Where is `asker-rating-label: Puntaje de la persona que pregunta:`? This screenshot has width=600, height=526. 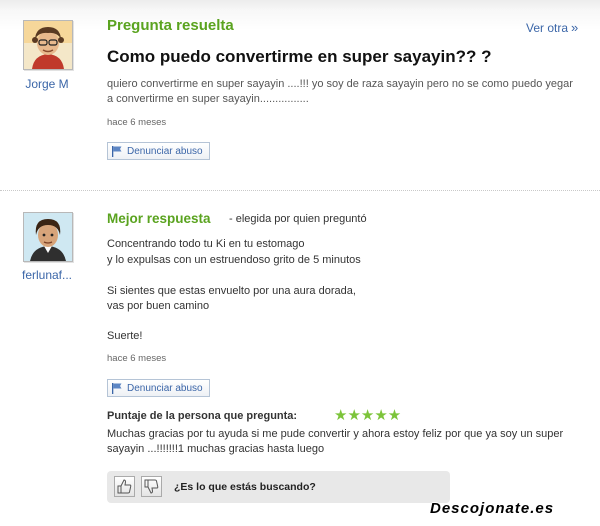 asker-rating-label: Puntaje de la persona que pregunta: is located at coordinates (202, 416).